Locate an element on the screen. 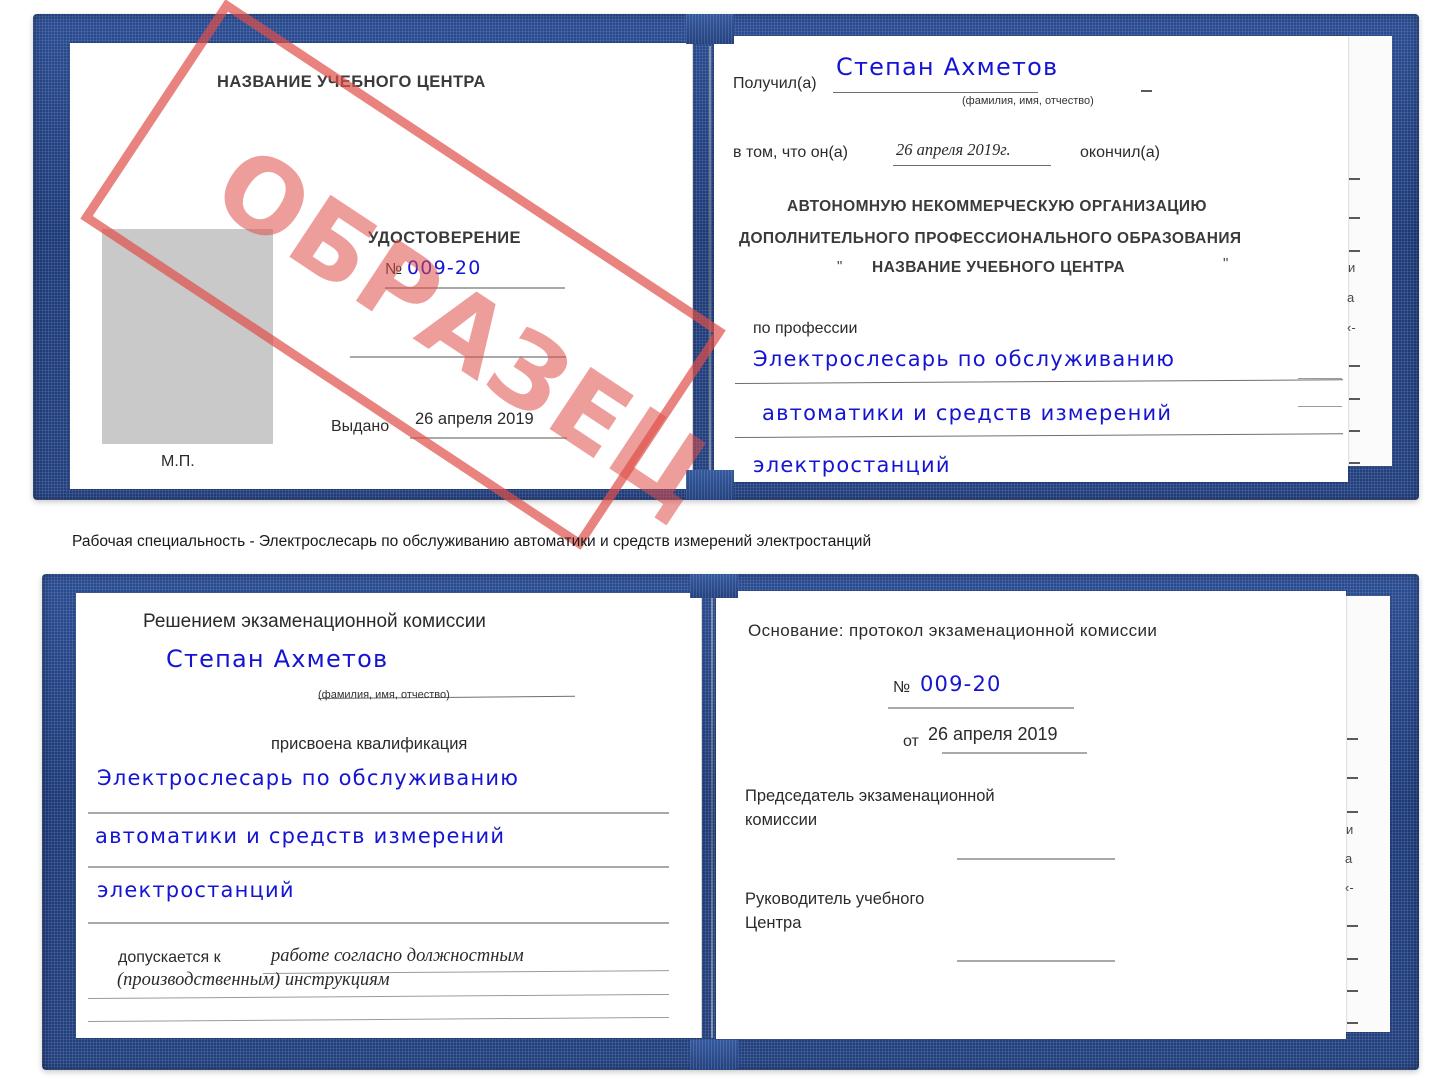  edge-frag-top-a: а is located at coordinates (1351, 297).